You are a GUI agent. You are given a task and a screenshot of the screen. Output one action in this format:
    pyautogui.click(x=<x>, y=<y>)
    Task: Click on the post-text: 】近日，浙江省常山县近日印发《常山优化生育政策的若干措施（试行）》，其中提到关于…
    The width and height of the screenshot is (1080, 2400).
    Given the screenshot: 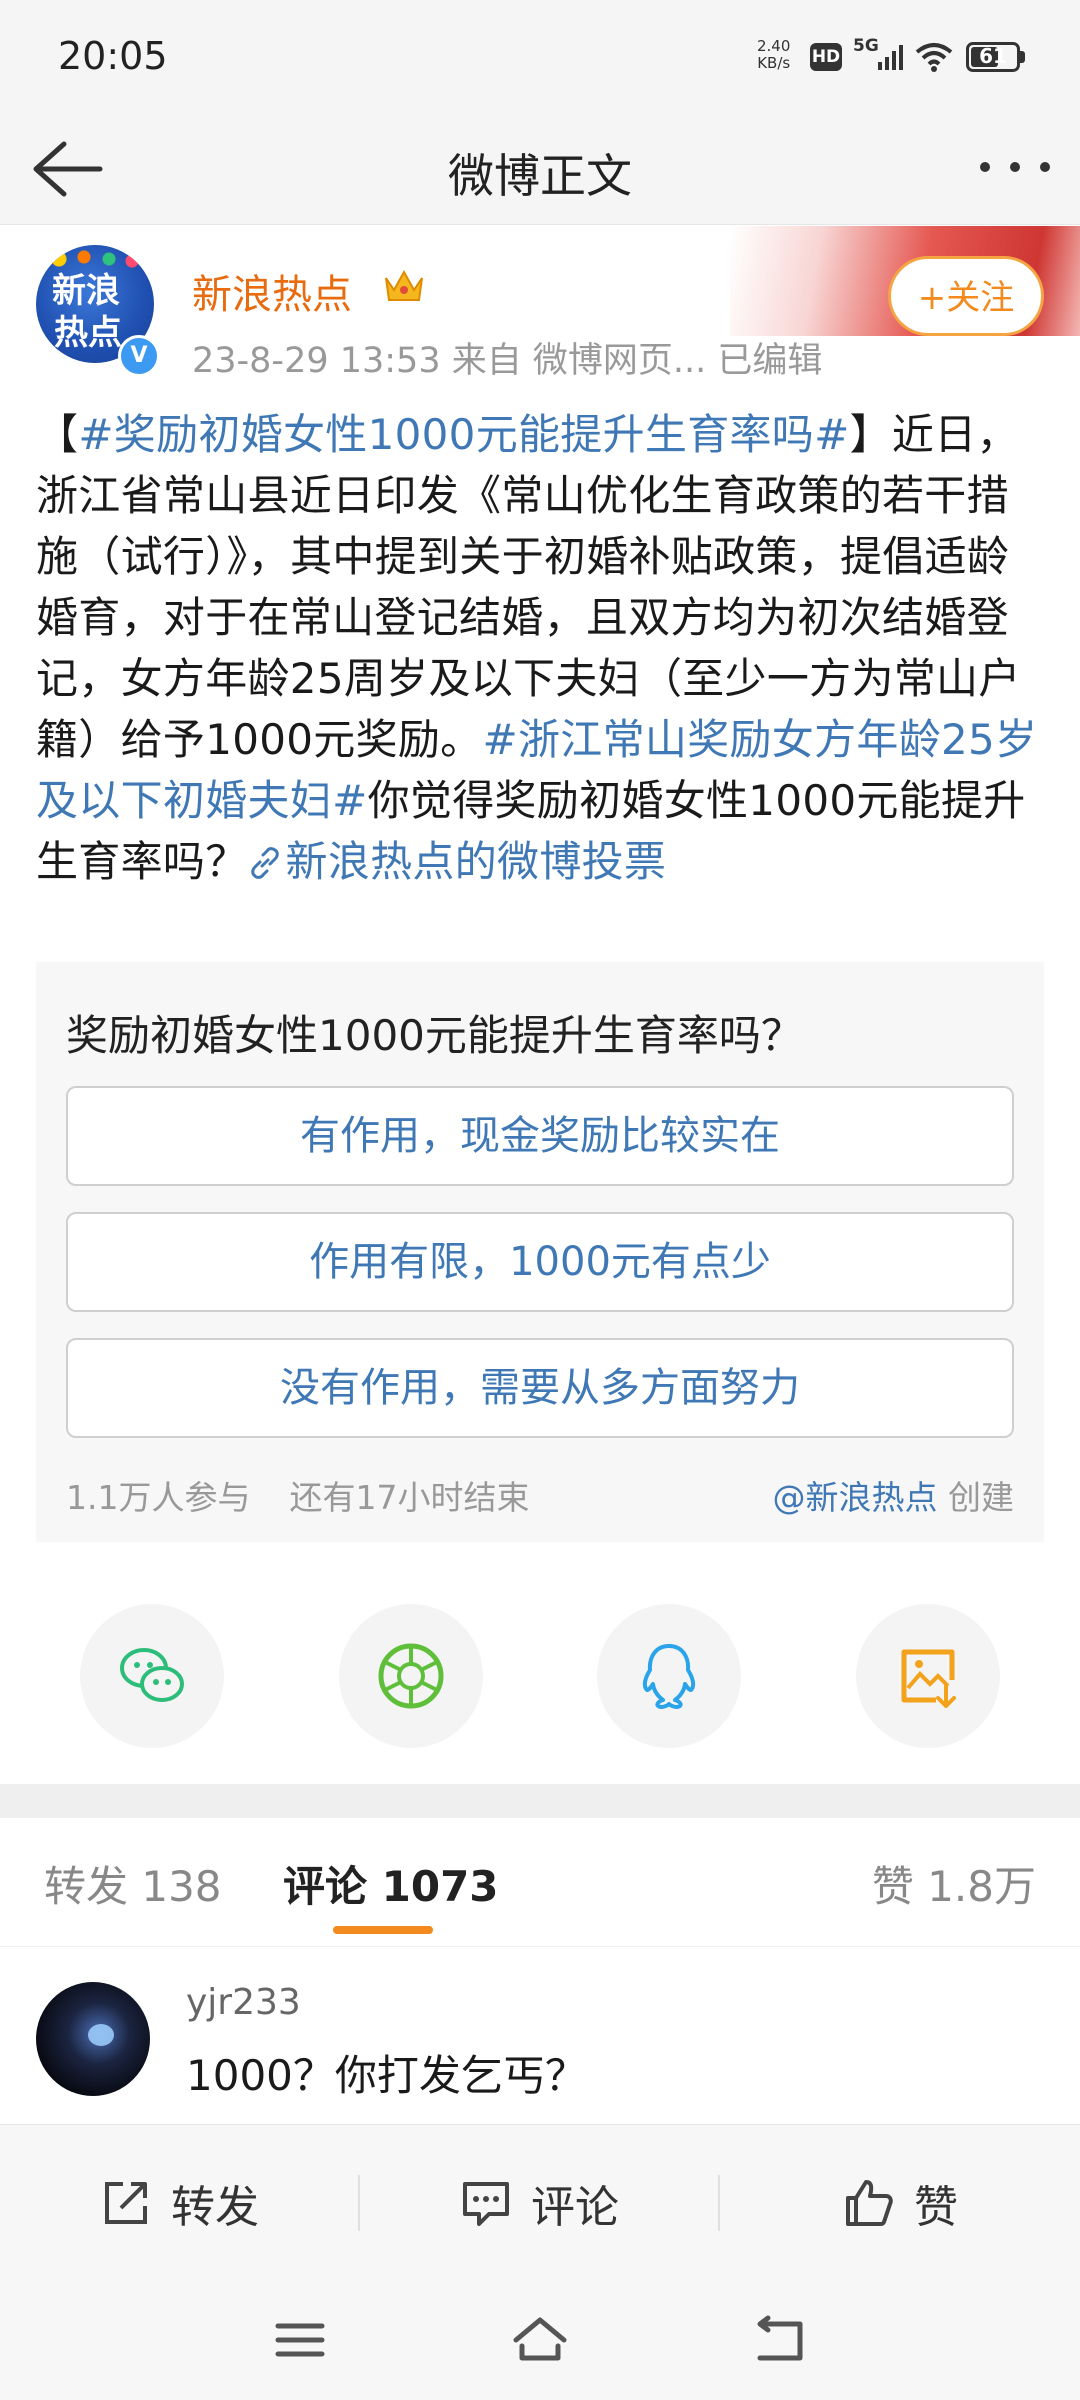 What is the action you would take?
    pyautogui.click(x=528, y=587)
    